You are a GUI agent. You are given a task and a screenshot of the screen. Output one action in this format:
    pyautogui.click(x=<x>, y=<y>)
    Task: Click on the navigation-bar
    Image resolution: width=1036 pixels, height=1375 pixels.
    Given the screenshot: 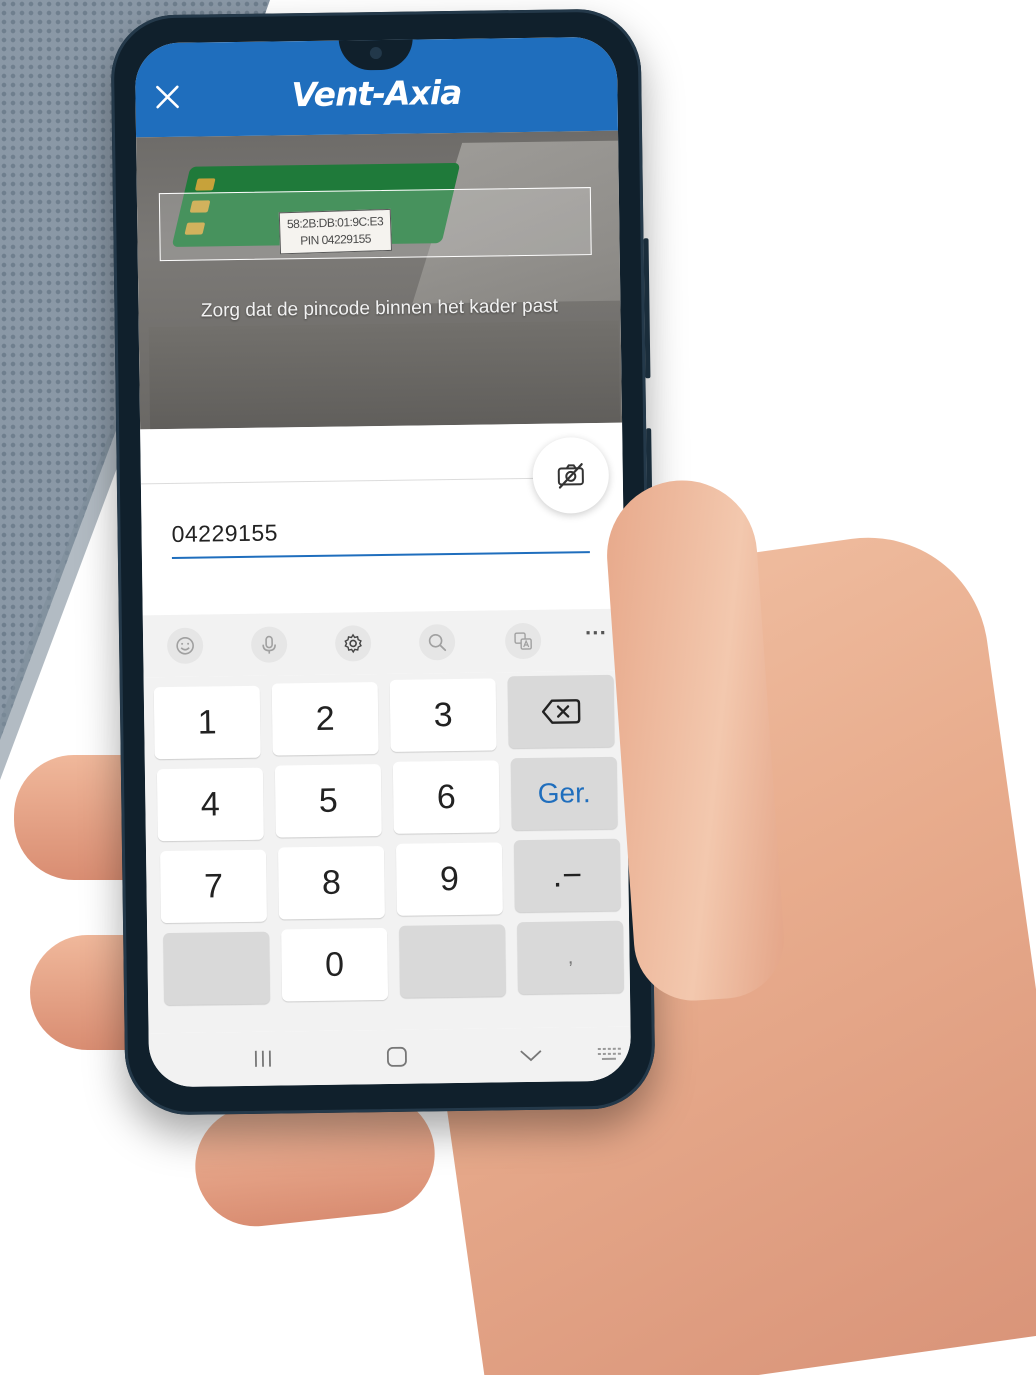 What is the action you would take?
    pyautogui.click(x=390, y=1057)
    